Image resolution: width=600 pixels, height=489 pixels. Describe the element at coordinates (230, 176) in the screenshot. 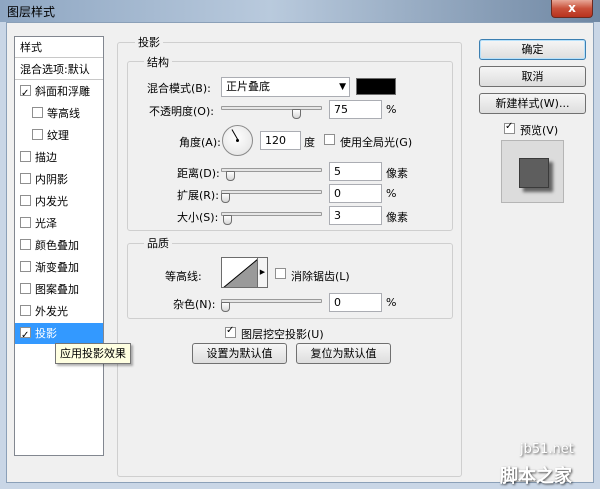

I see `distance-slider-thumb` at that location.